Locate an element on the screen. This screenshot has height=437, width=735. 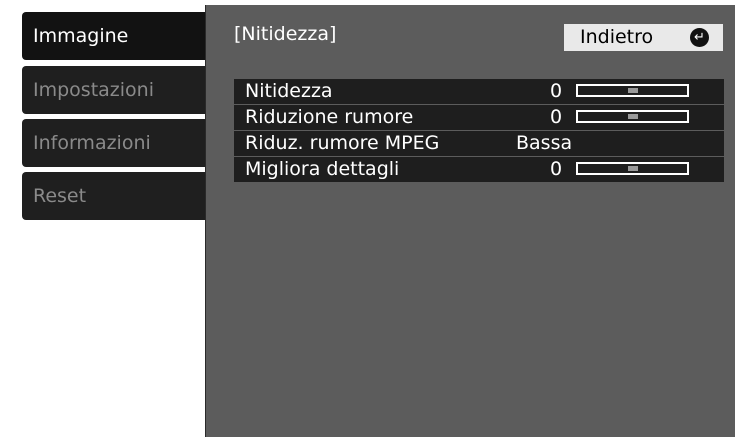
sidebar-item-impostazioni: Impostazioni is located at coordinates (113, 90).